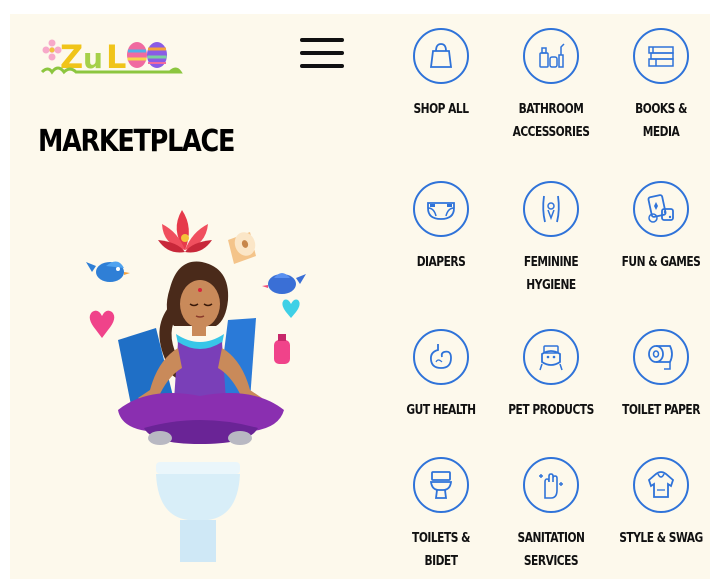 Image resolution: width=718 pixels, height=583 pixels. What do you see at coordinates (661, 132) in the screenshot?
I see `category-label-line: MEDIA` at bounding box center [661, 132].